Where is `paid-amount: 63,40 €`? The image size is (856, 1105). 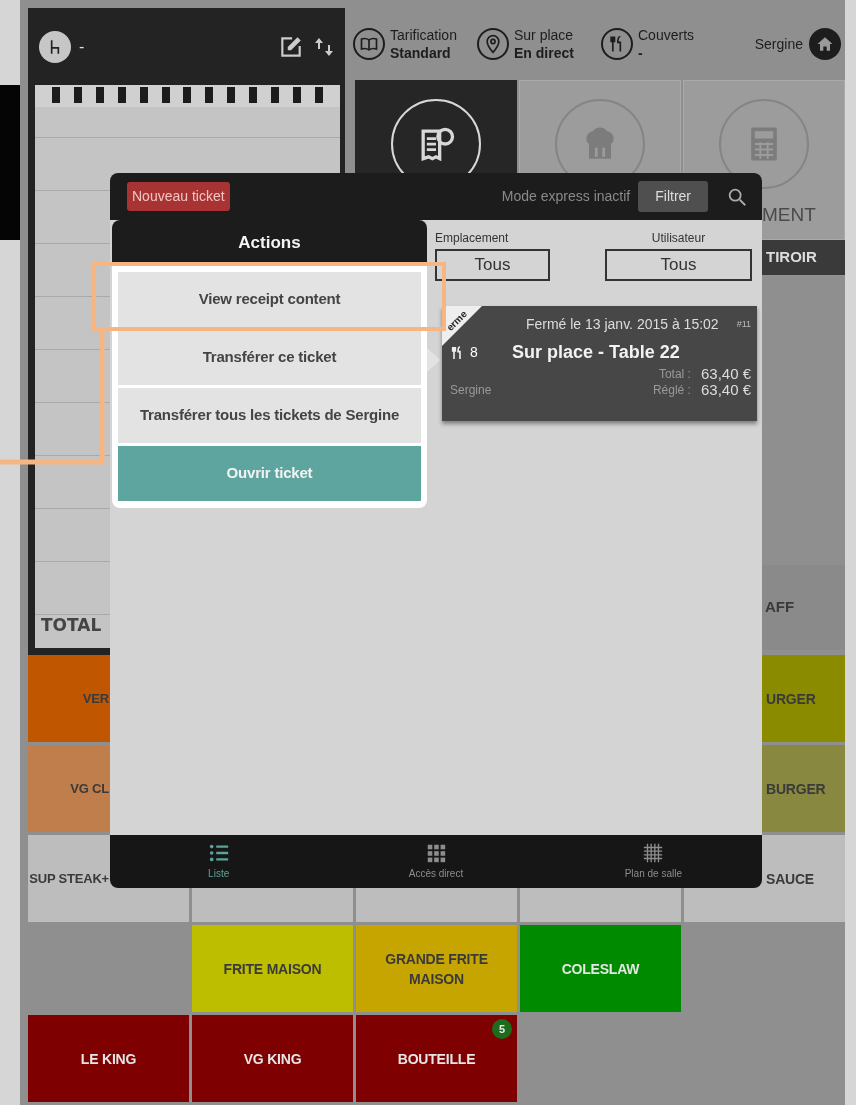 paid-amount: 63,40 € is located at coordinates (725, 390).